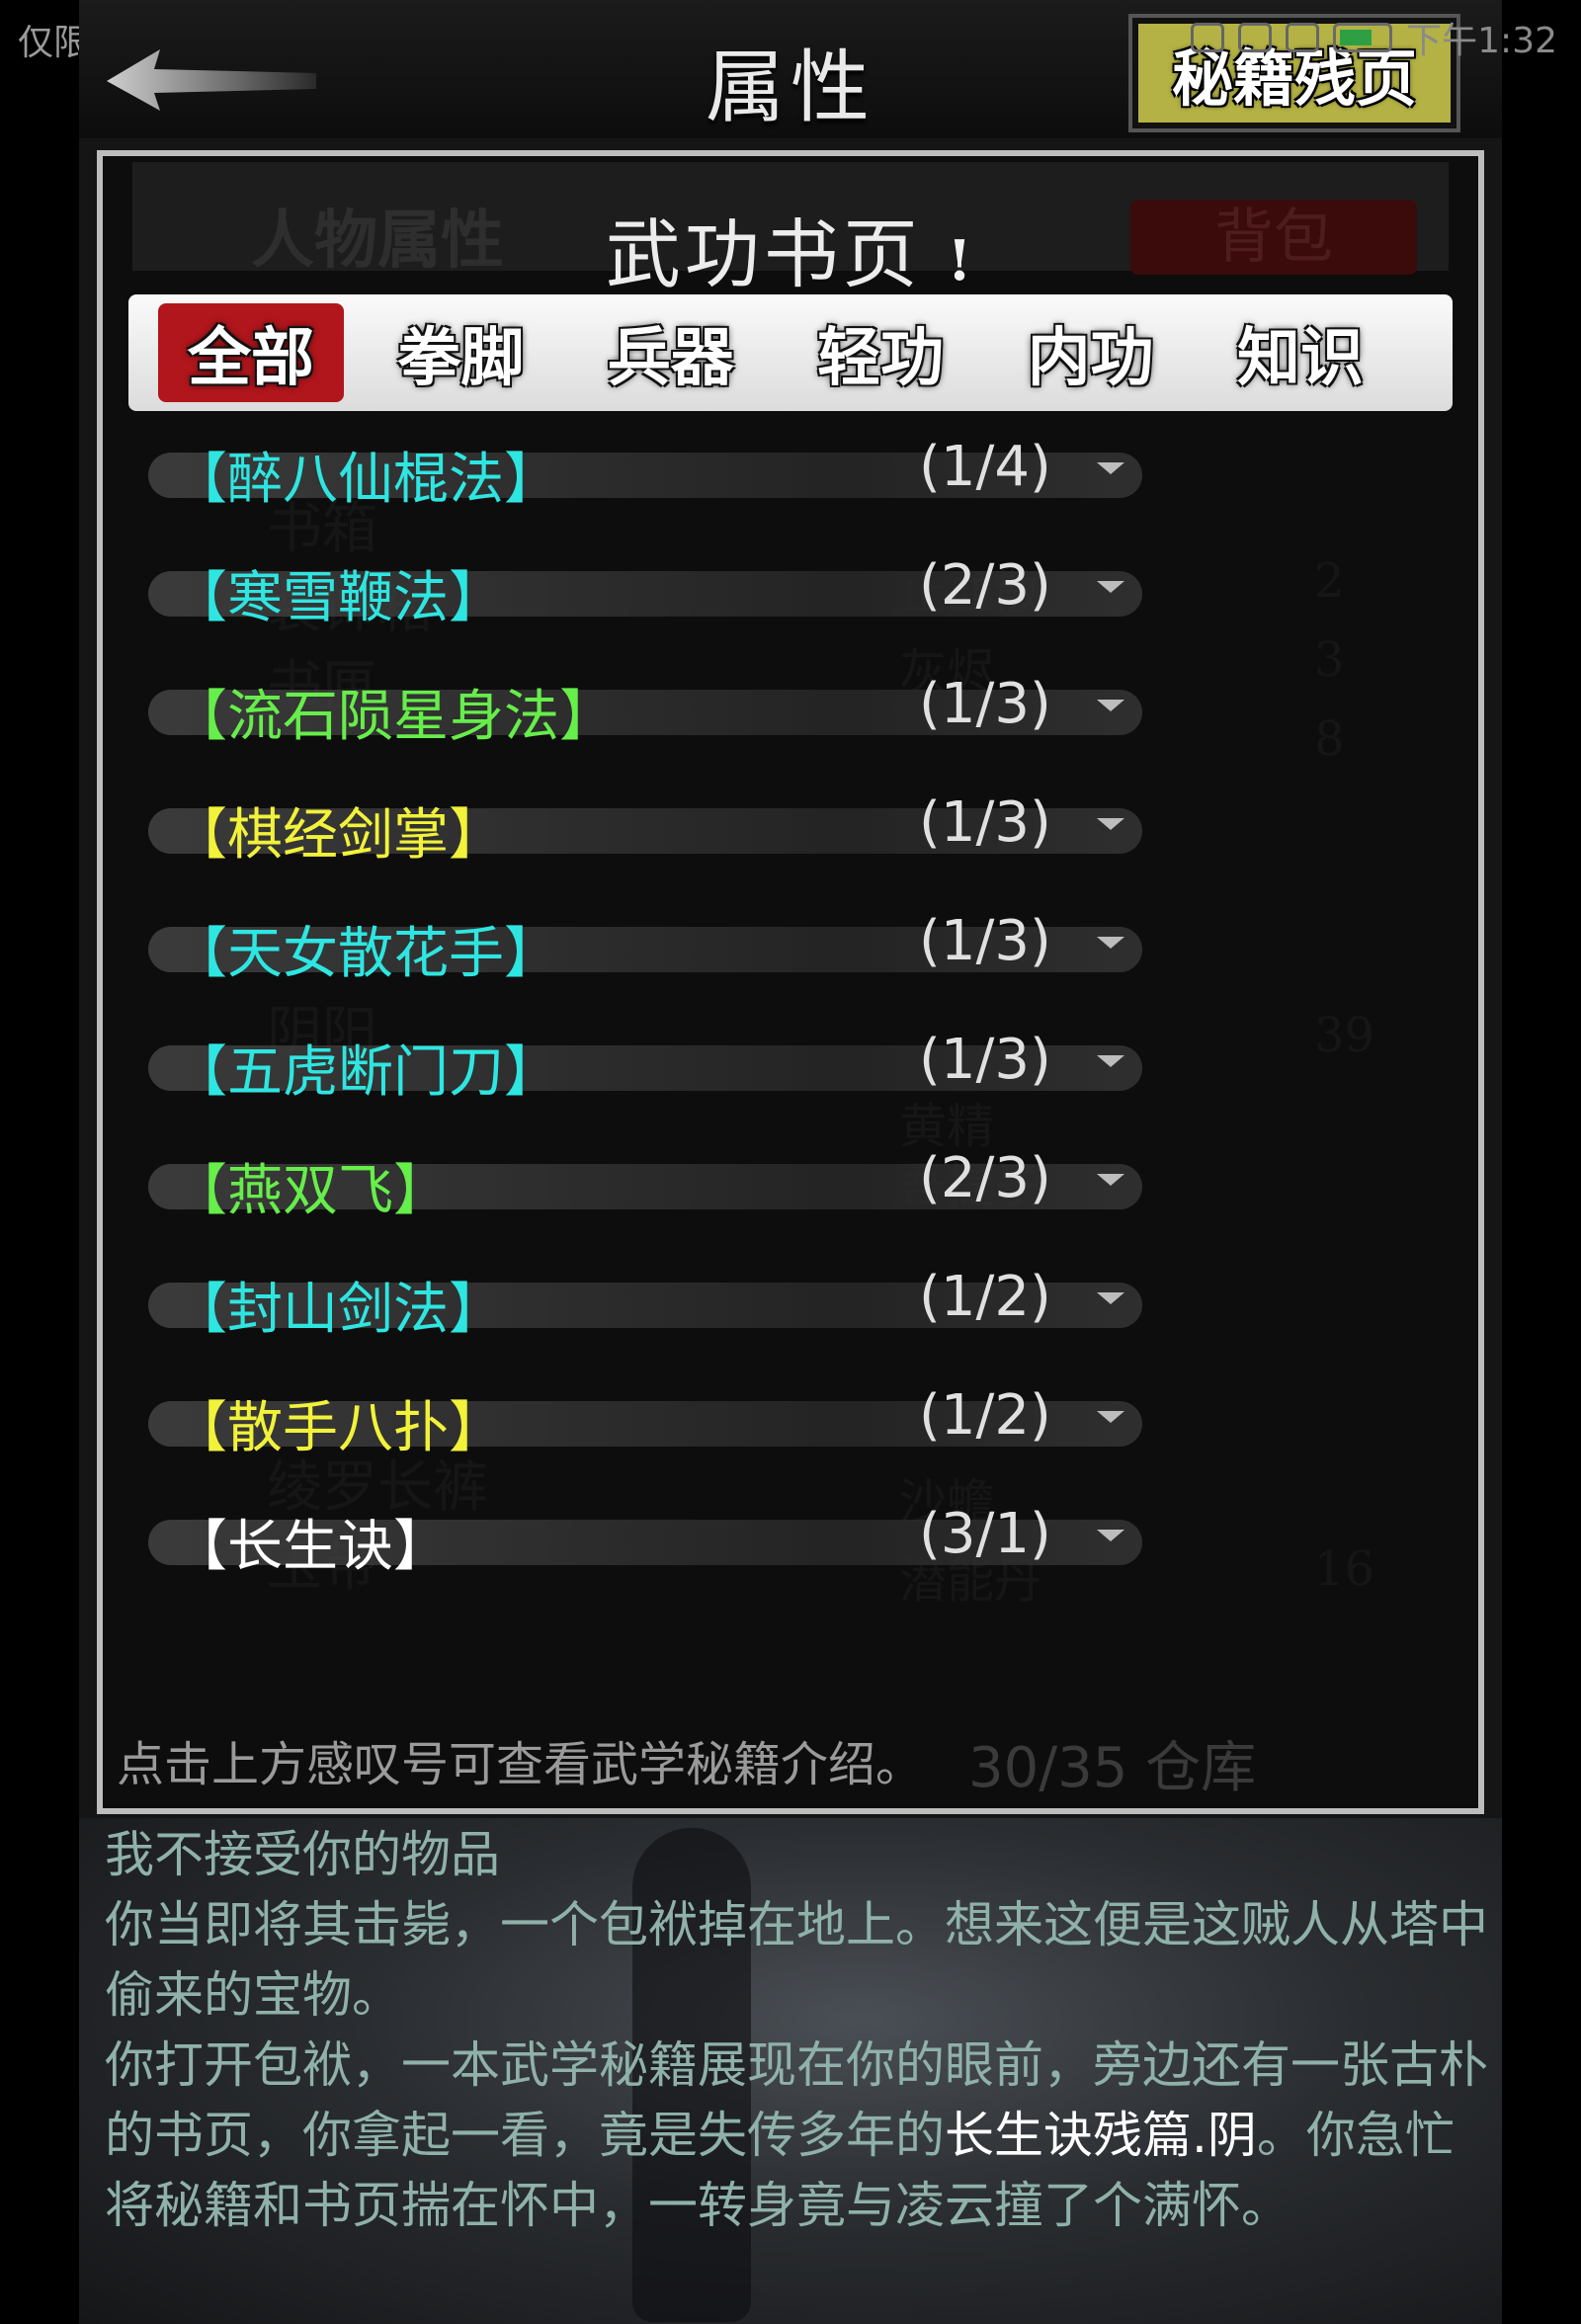 The image size is (1581, 2324). What do you see at coordinates (1112, 1768) in the screenshot?
I see `ghost-storage-count: 30/35 仓库` at bounding box center [1112, 1768].